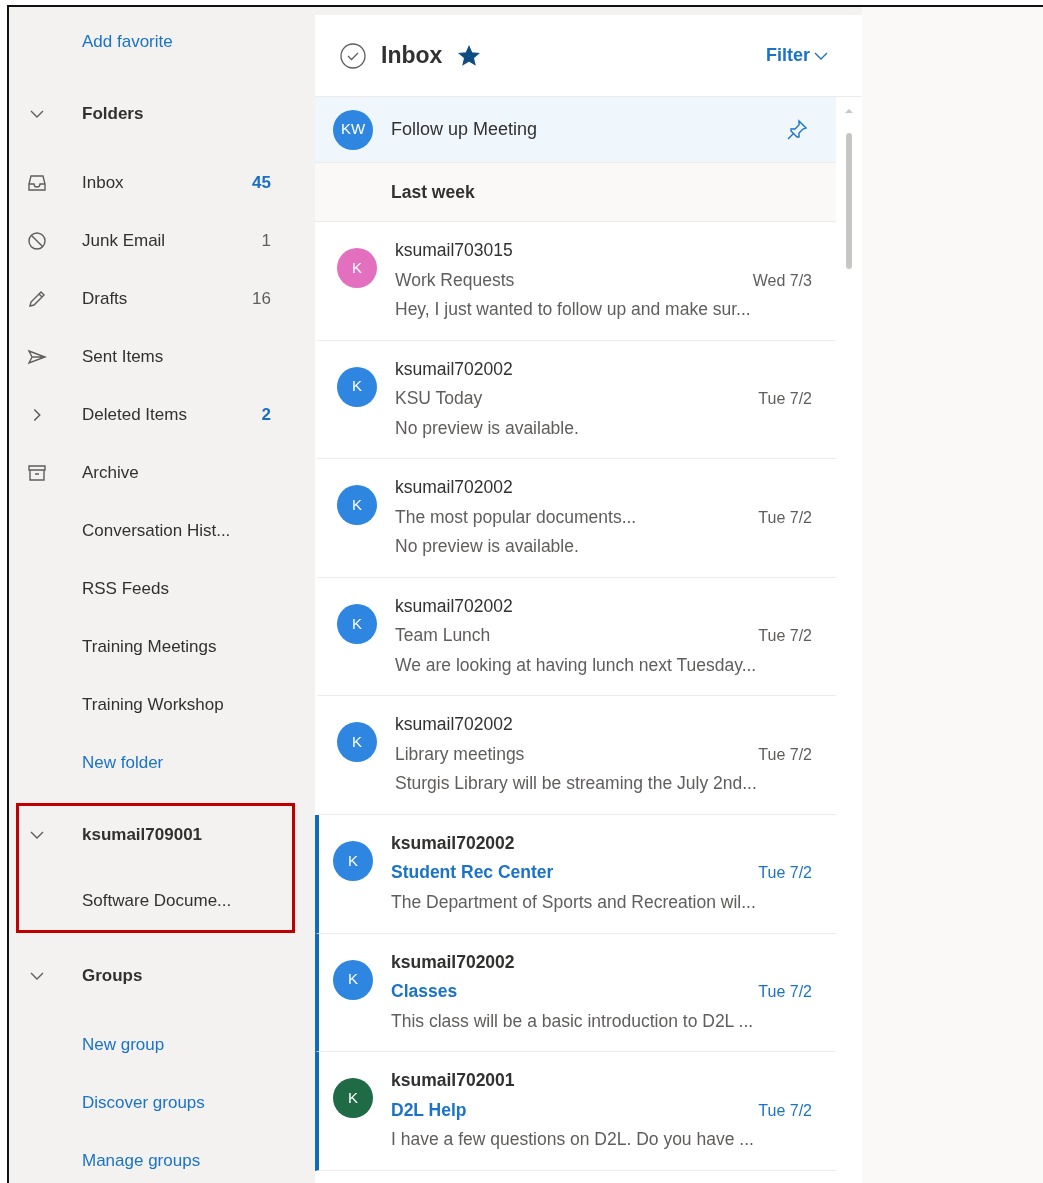 This screenshot has width=1043, height=1183. Describe the element at coordinates (439, 399) in the screenshot. I see `message-subject: KSU Today` at that location.